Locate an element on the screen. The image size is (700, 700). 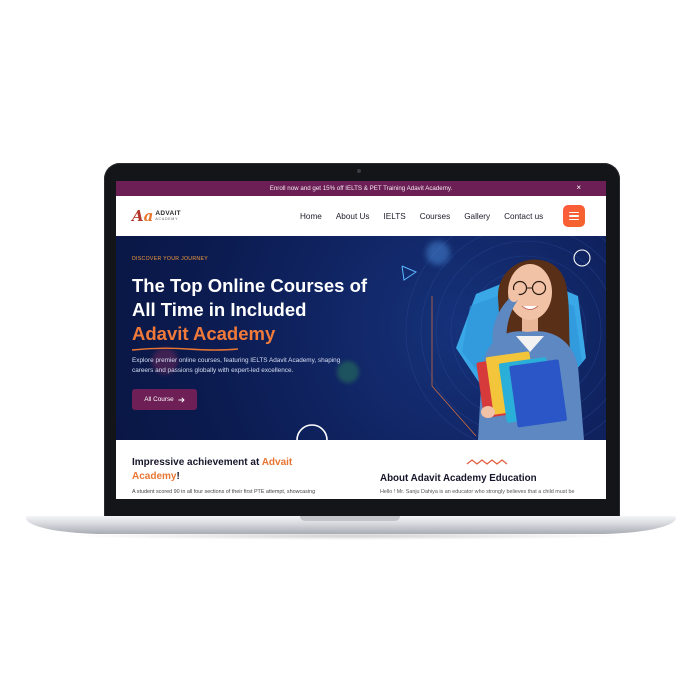
nav-home: Home is located at coordinates (311, 216).